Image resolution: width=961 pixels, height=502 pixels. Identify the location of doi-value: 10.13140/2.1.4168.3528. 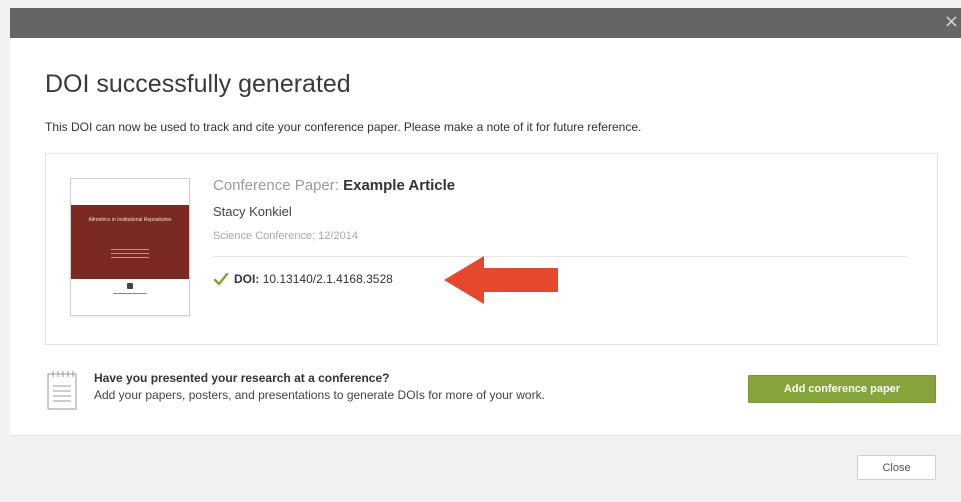
(327, 279).